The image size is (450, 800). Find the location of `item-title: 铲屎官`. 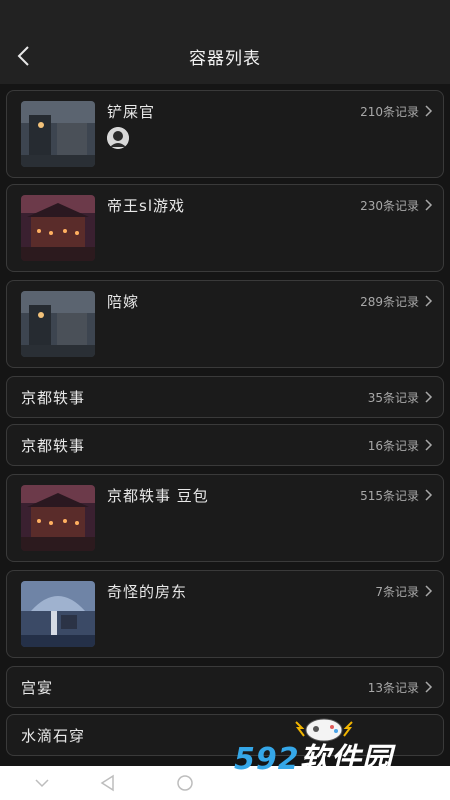

item-title: 铲屎官 is located at coordinates (131, 112).